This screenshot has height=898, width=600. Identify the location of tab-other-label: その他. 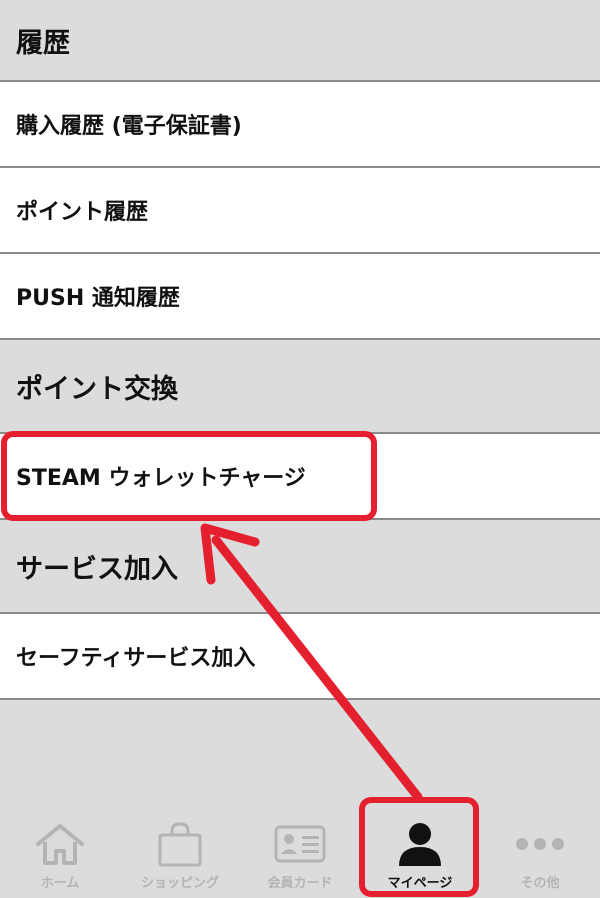
(540, 883).